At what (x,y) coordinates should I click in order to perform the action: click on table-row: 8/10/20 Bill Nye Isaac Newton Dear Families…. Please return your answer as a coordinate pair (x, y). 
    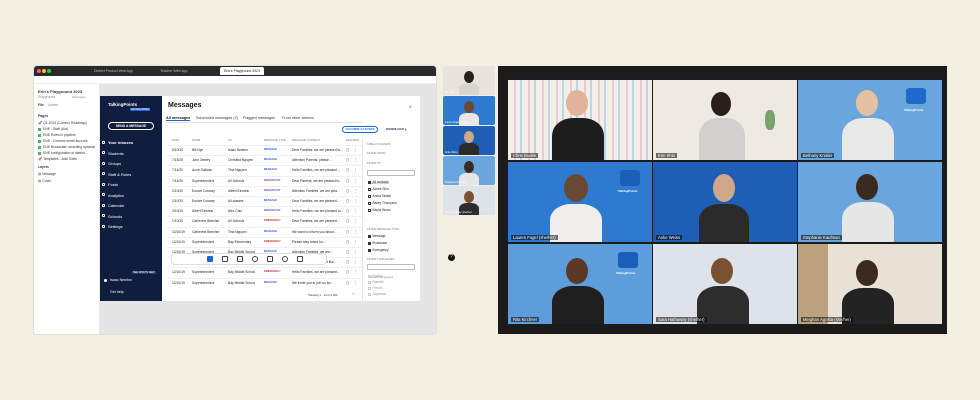
    Looking at the image, I should click on (264, 149).